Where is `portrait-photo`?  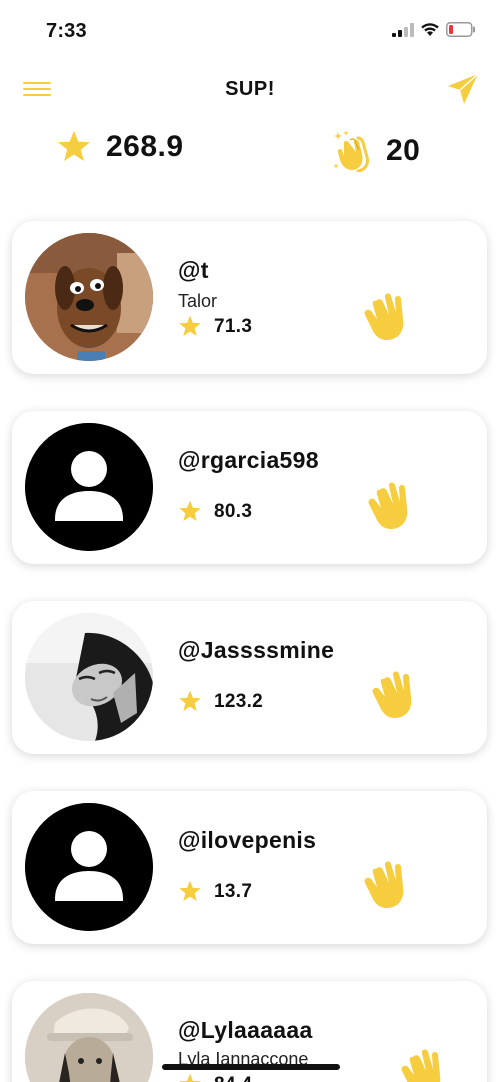 portrait-photo is located at coordinates (89, 677).